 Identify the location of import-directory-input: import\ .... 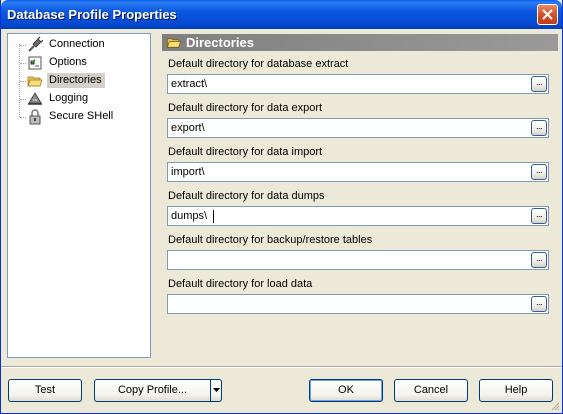
(358, 172).